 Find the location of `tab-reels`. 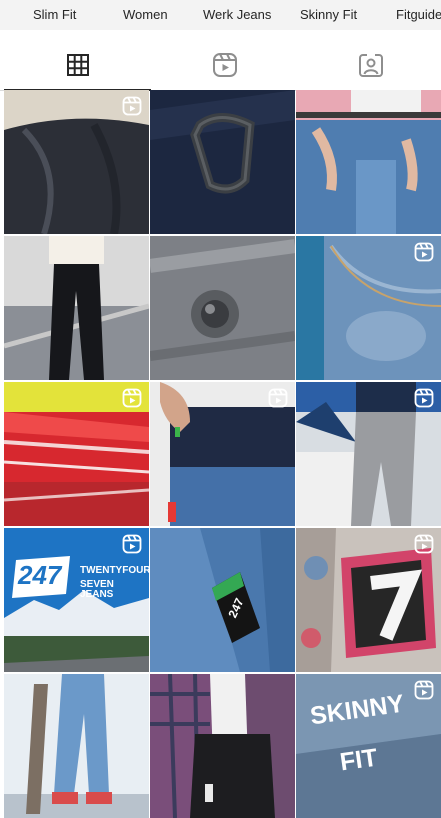

tab-reels is located at coordinates (224, 65).